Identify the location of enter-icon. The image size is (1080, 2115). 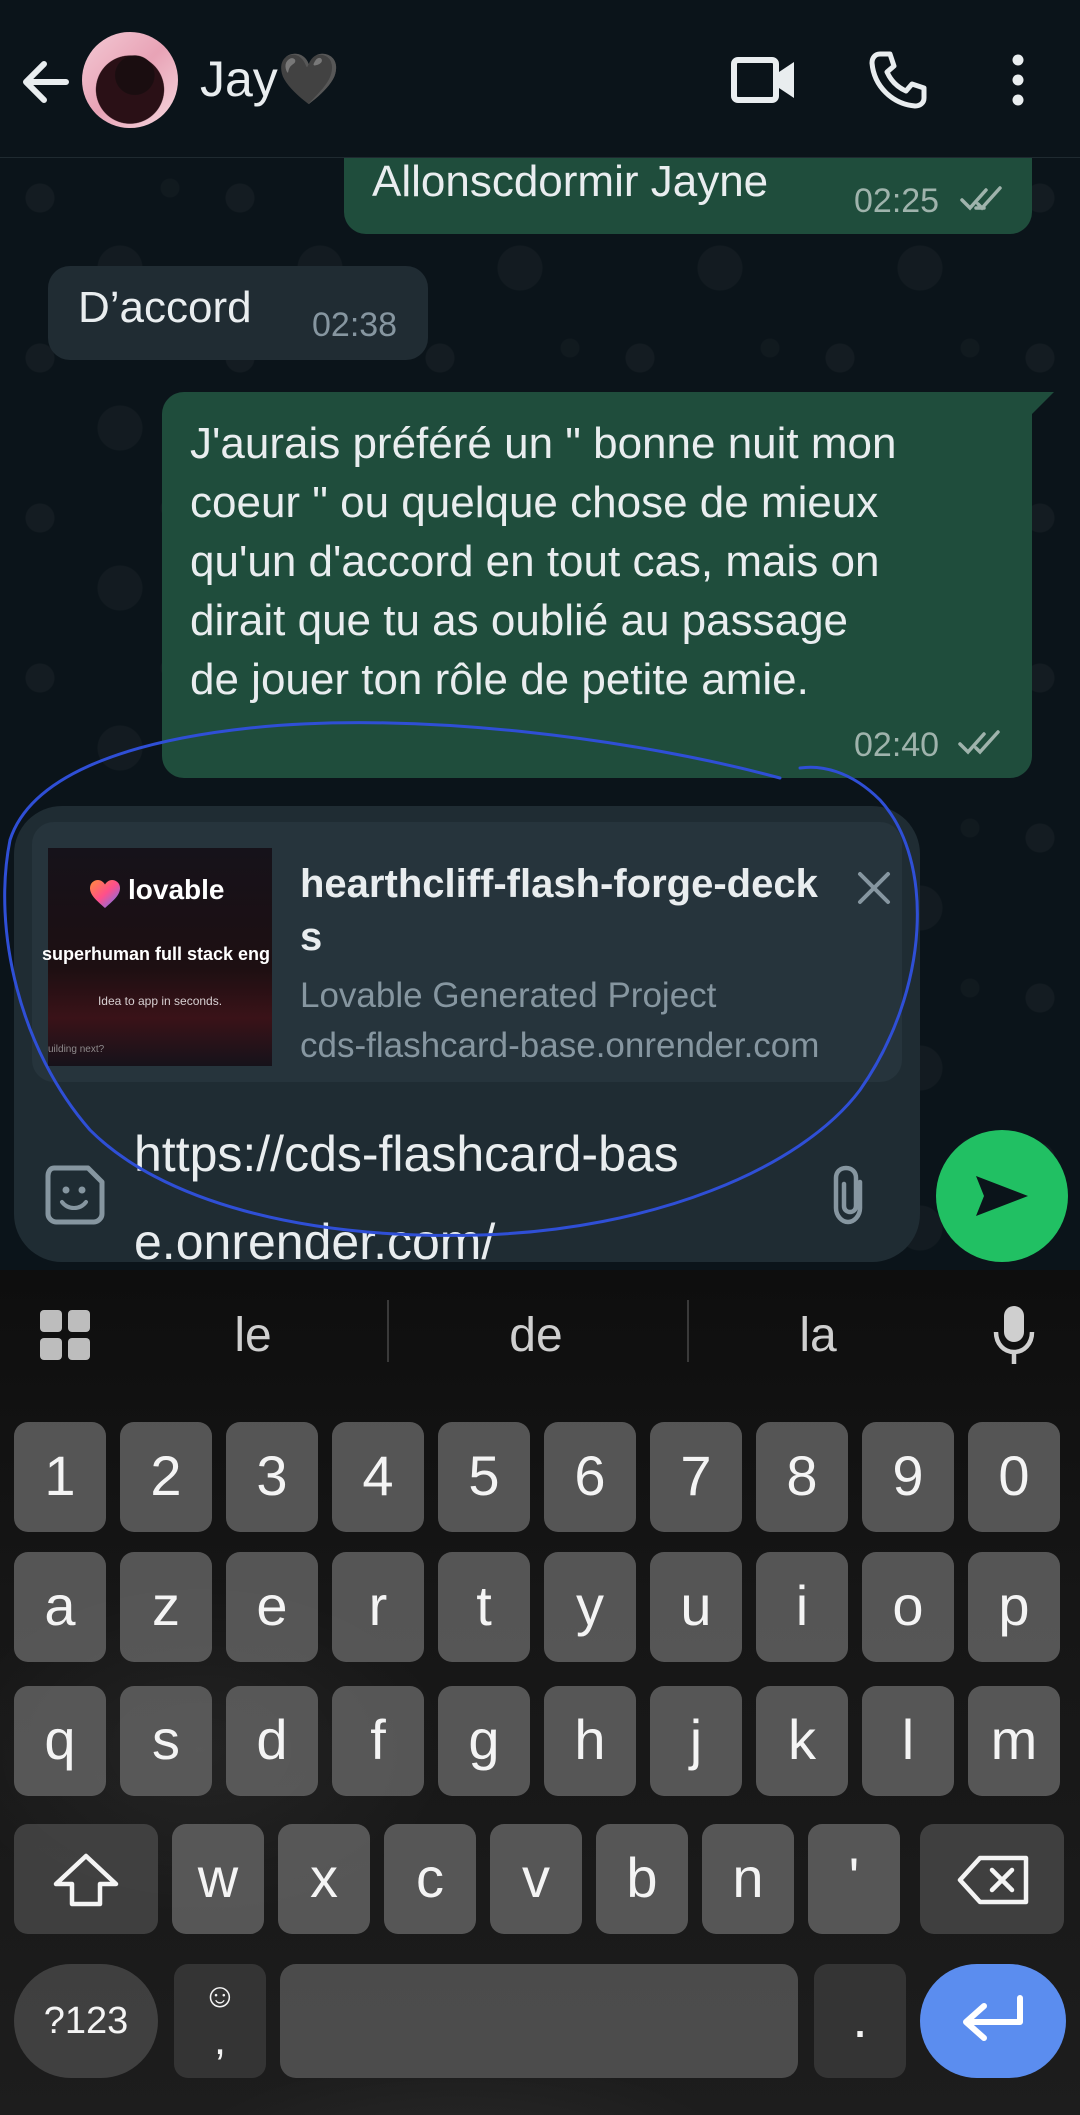
(993, 2018).